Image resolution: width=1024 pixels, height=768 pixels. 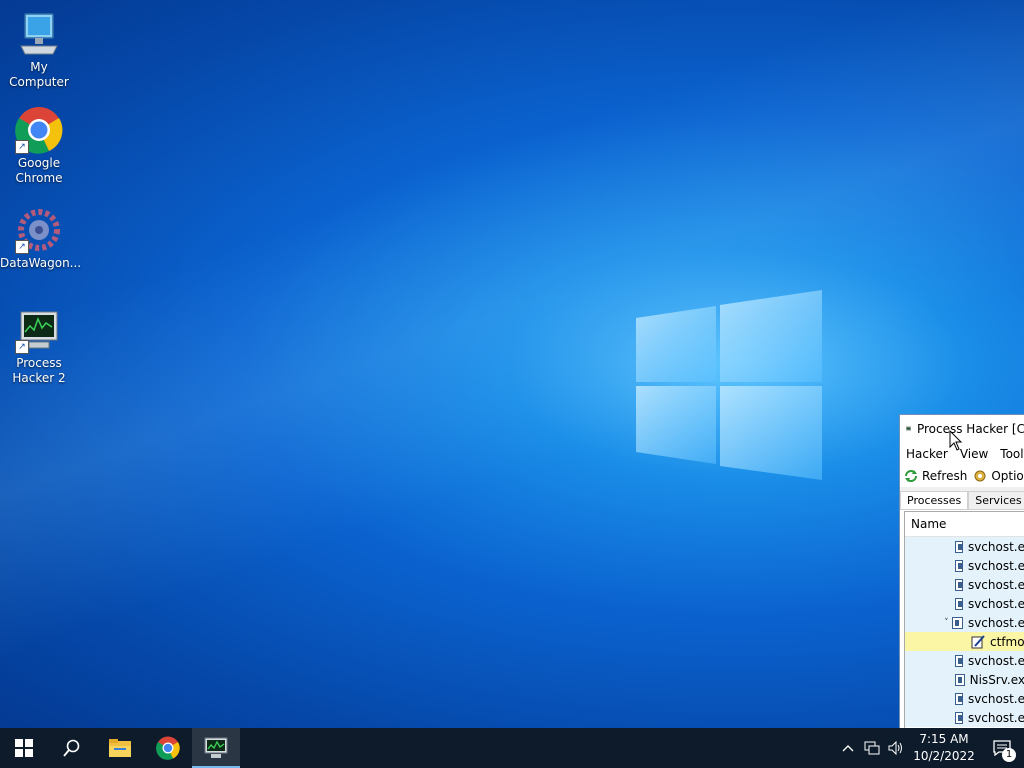 I want to click on notification-count-badge: 1, so click(x=1009, y=755).